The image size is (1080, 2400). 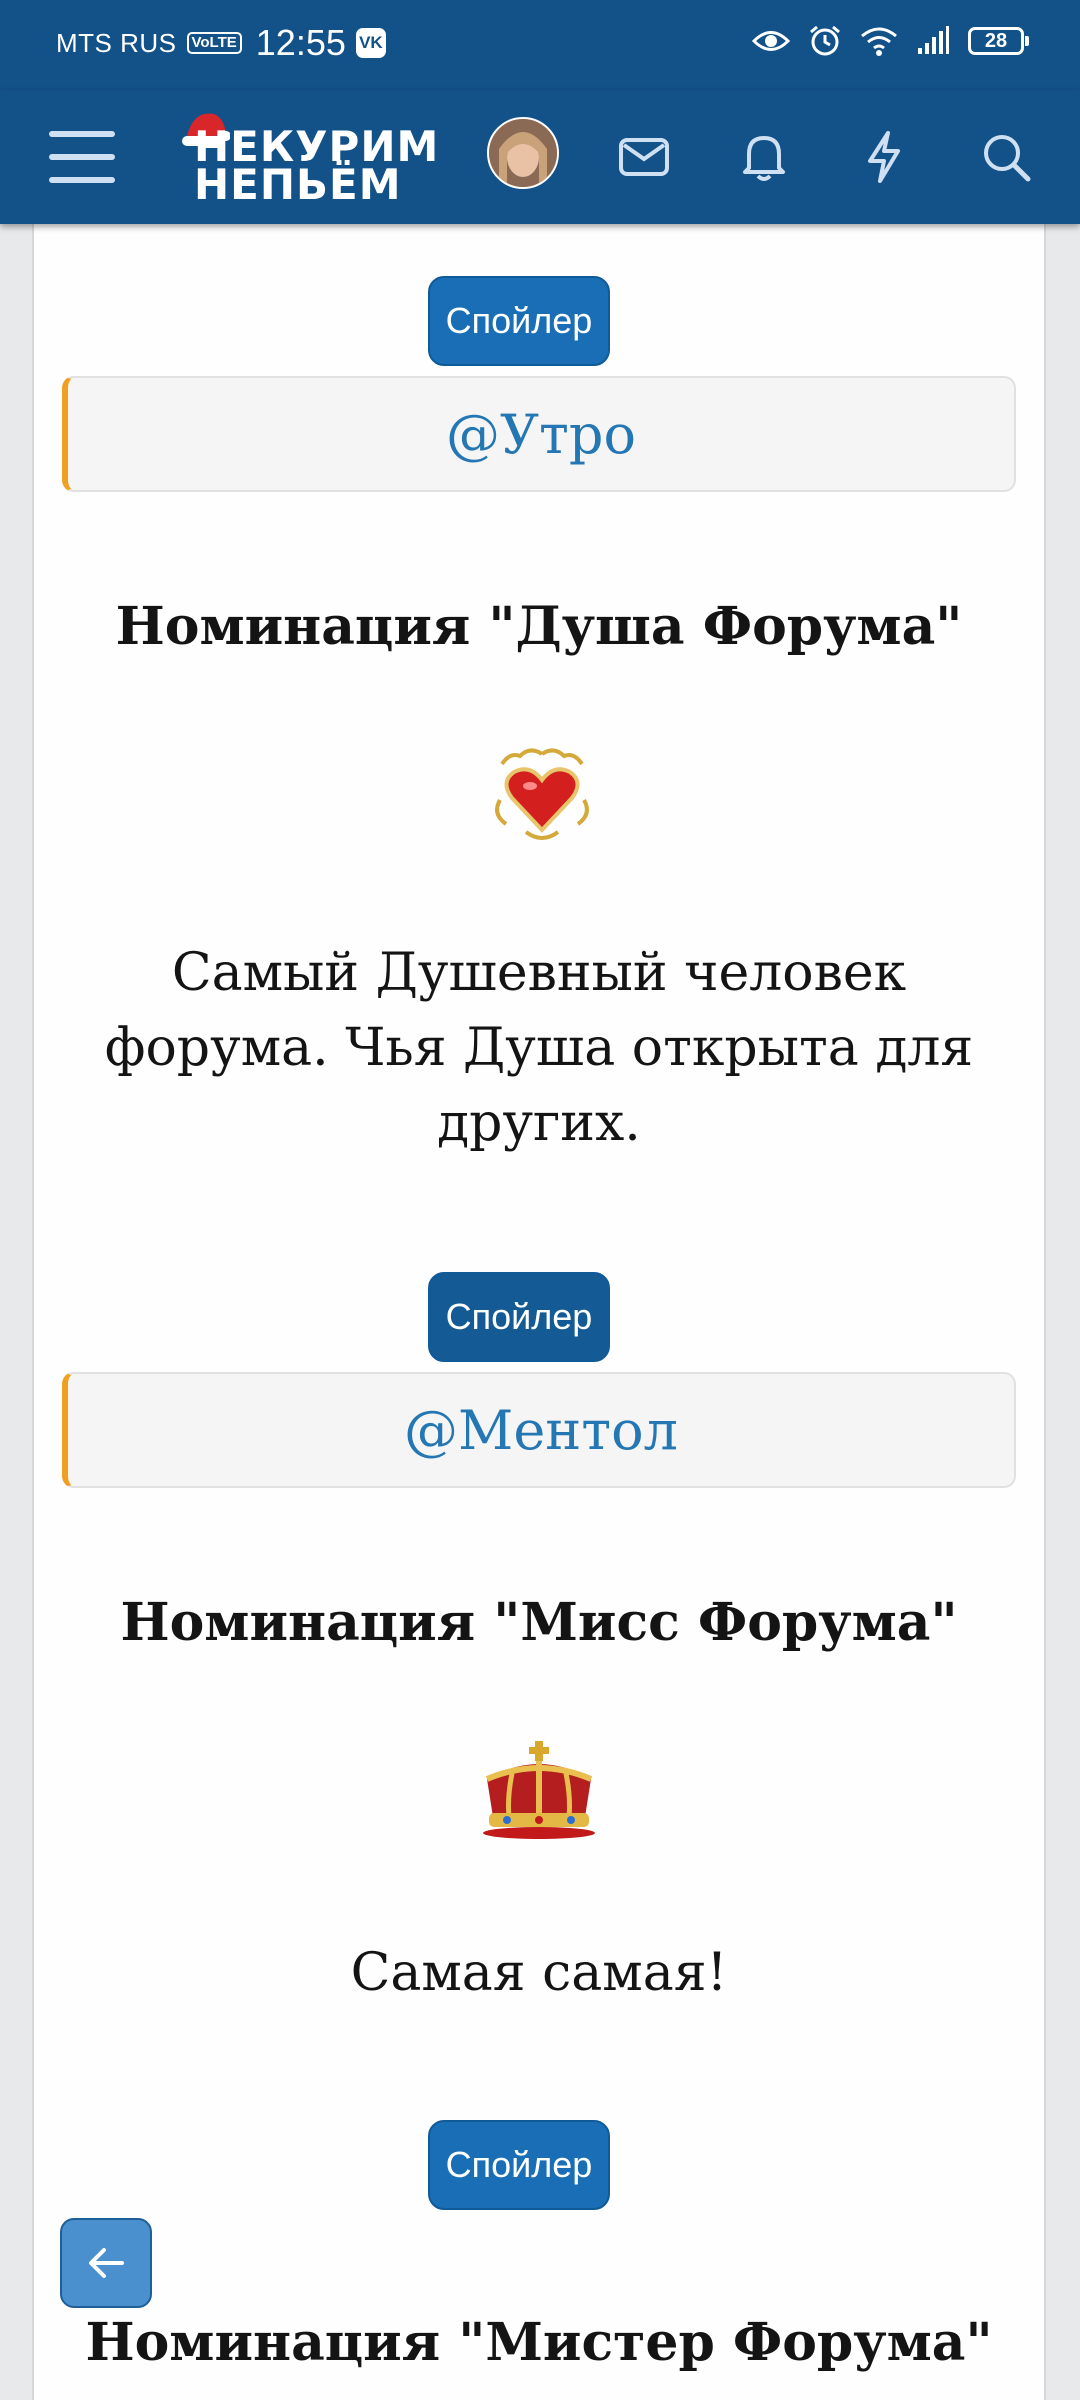 I want to click on nomination-heading: Номинация "Душа Форума", so click(x=539, y=626).